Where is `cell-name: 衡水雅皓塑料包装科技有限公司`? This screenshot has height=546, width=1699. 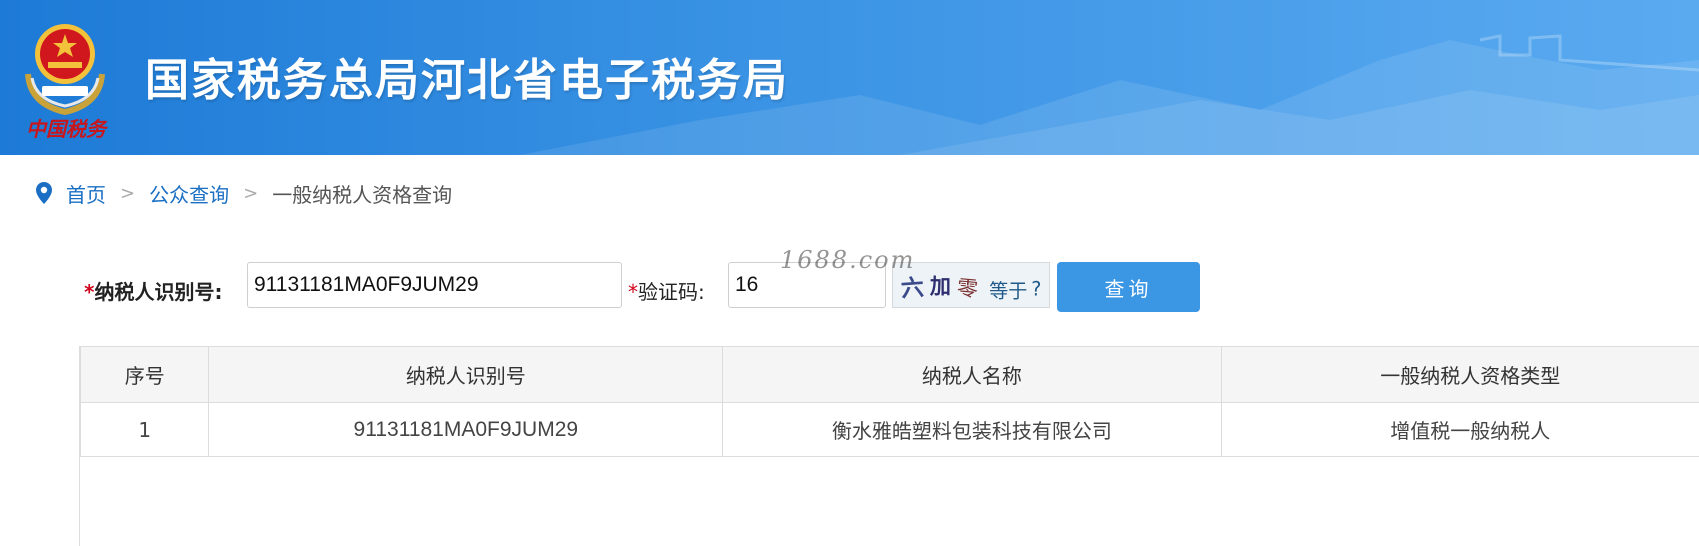 cell-name: 衡水雅皓塑料包装科技有限公司 is located at coordinates (972, 430).